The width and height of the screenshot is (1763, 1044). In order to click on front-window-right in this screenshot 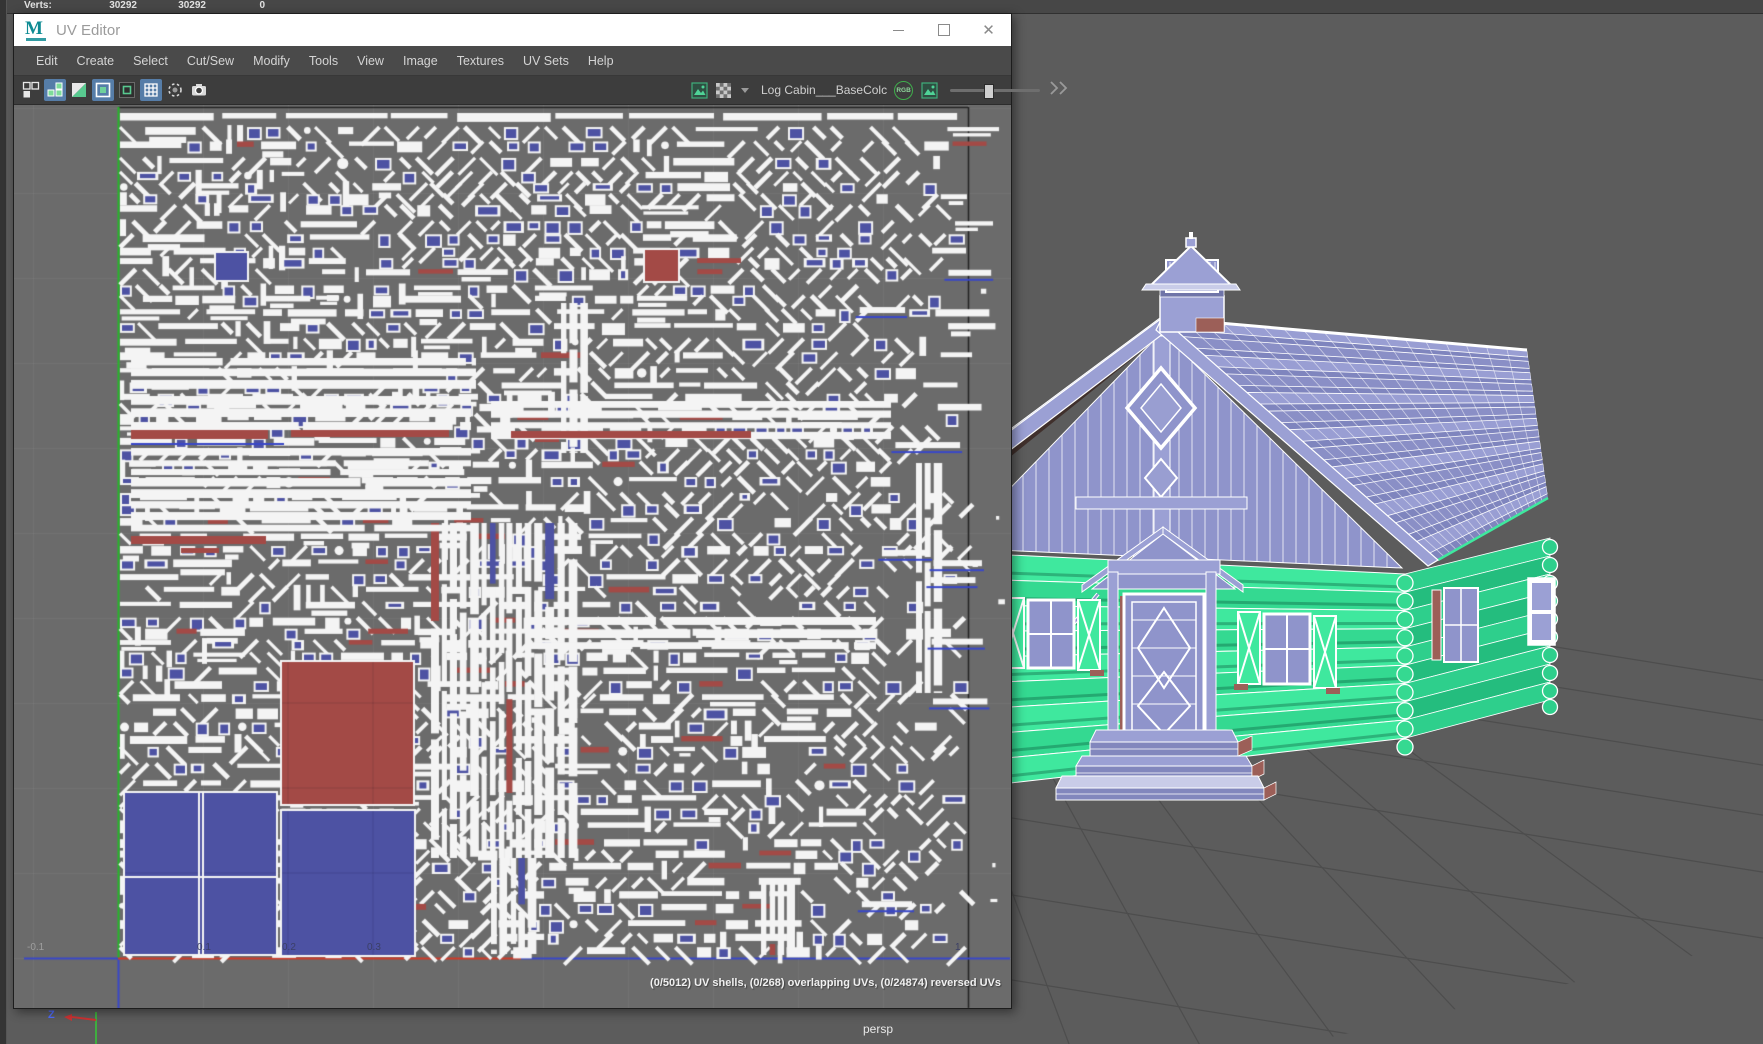, I will do `click(1287, 652)`.